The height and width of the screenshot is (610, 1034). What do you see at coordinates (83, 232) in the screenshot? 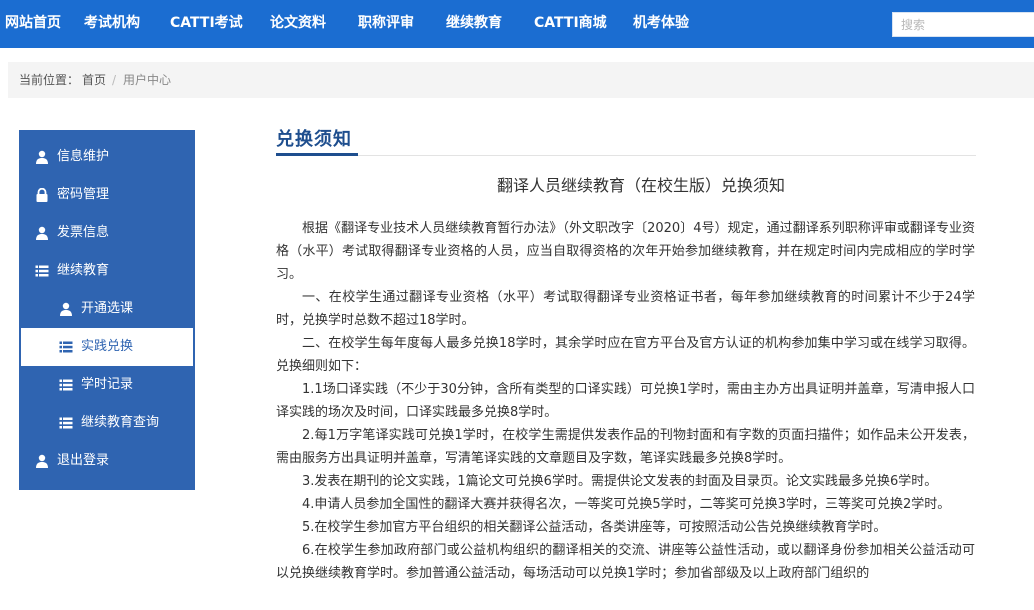
I see `sidebar-item-label: 发票信息` at bounding box center [83, 232].